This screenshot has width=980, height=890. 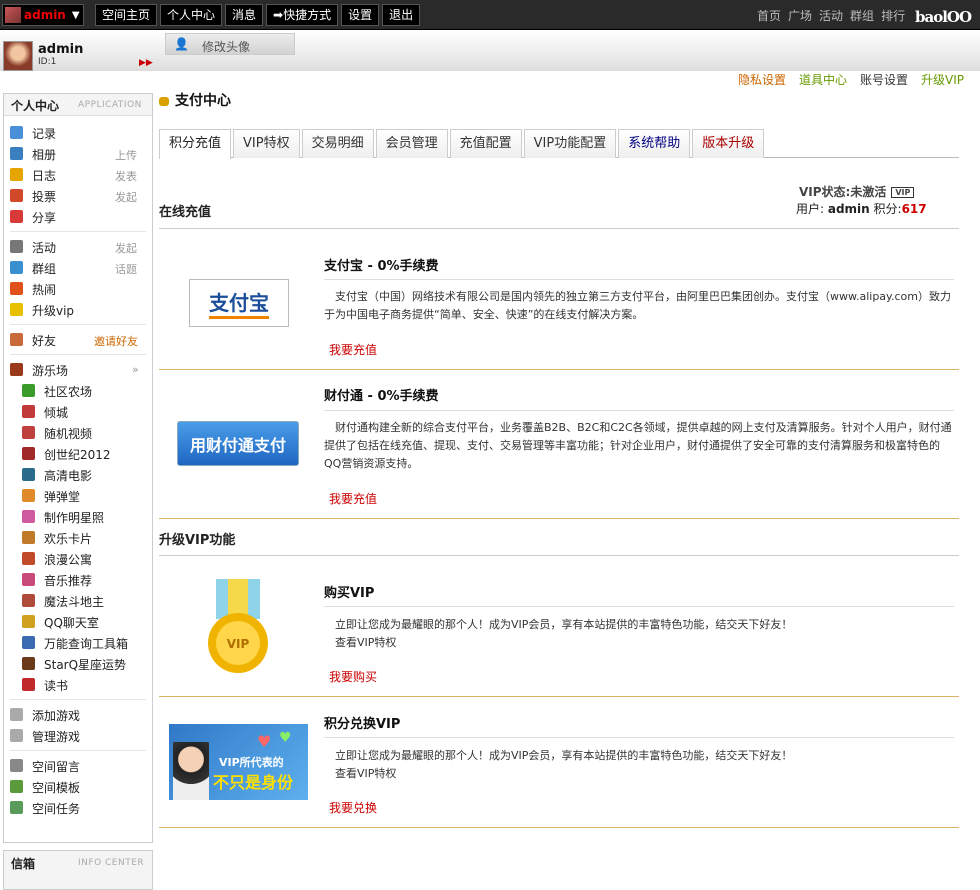 What do you see at coordinates (244, 15) in the screenshot?
I see `nav-messages: 消息` at bounding box center [244, 15].